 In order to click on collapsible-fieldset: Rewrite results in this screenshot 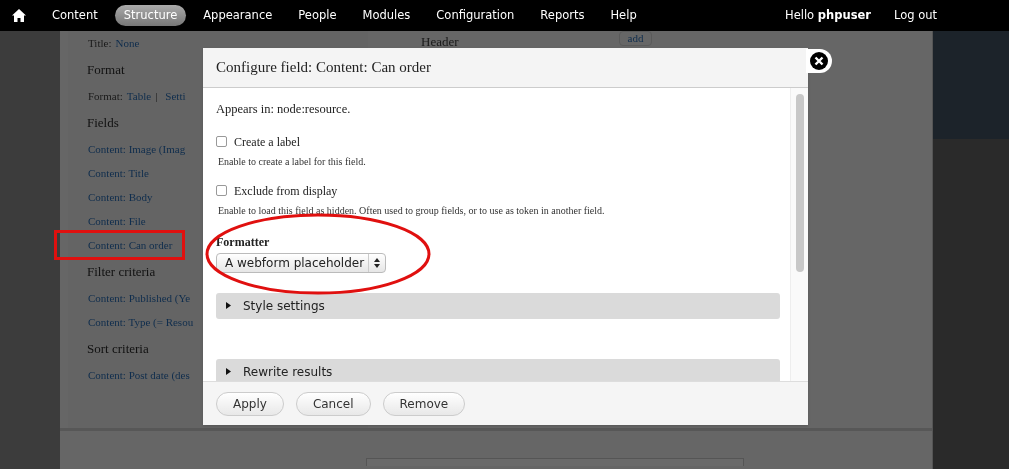, I will do `click(498, 369)`.